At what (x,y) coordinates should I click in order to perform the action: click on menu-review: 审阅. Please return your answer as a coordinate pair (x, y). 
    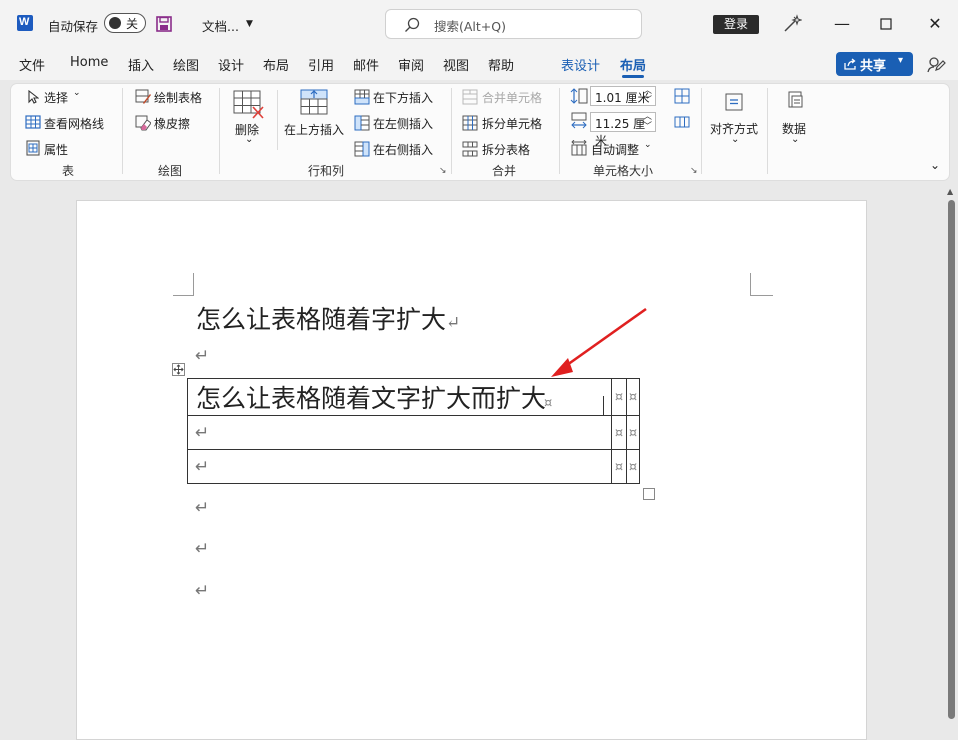
    Looking at the image, I should click on (411, 64).